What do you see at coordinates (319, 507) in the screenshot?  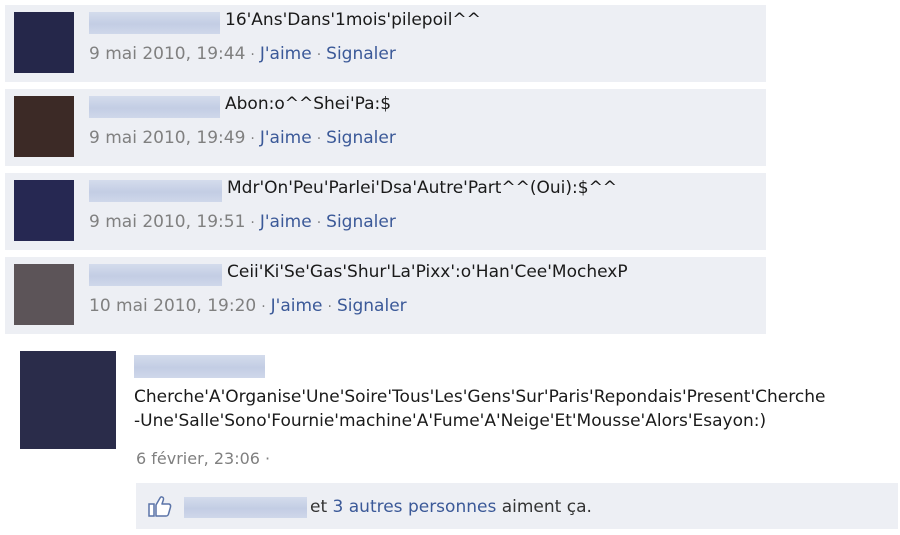 I see `likes-conjunction: et` at bounding box center [319, 507].